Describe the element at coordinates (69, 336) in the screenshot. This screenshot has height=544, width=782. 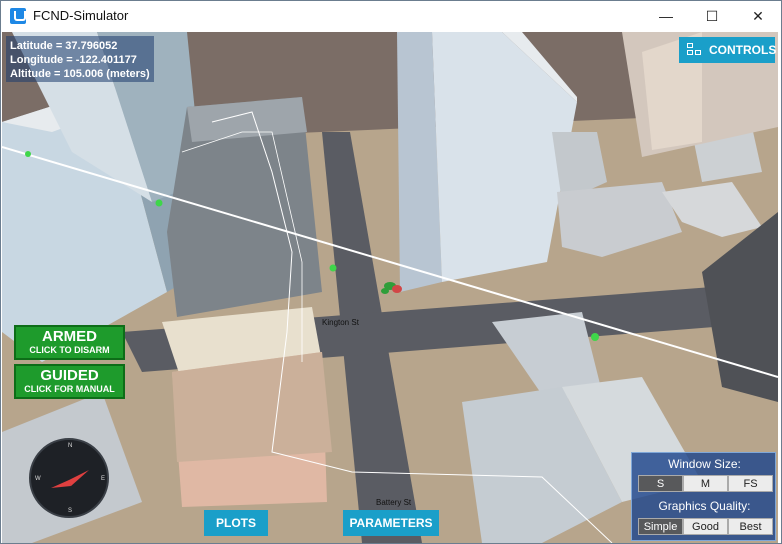
I see `armed-label: ARMED` at that location.